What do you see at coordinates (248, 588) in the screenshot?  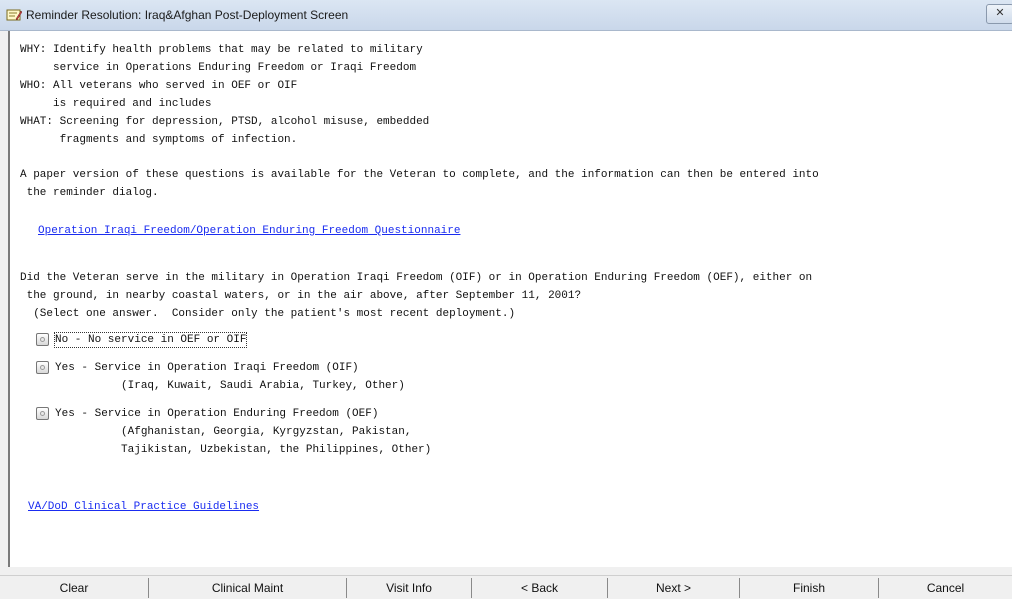 I see `clinical-maint-button: Clinical Maint` at bounding box center [248, 588].